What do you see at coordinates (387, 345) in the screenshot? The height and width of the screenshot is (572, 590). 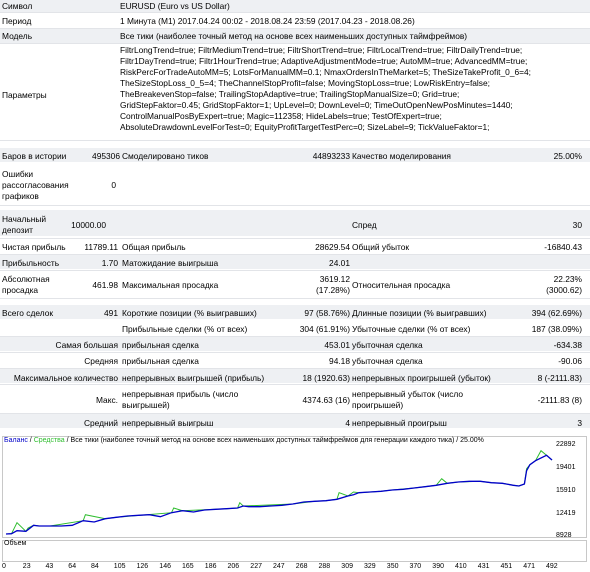 I see `largest-loss-label: убыточная сделка` at bounding box center [387, 345].